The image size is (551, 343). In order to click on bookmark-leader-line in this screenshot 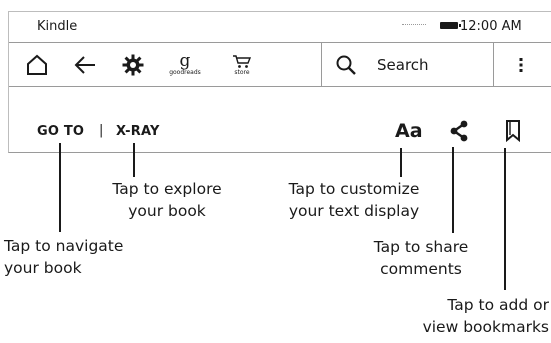, I will do `click(505, 219)`.